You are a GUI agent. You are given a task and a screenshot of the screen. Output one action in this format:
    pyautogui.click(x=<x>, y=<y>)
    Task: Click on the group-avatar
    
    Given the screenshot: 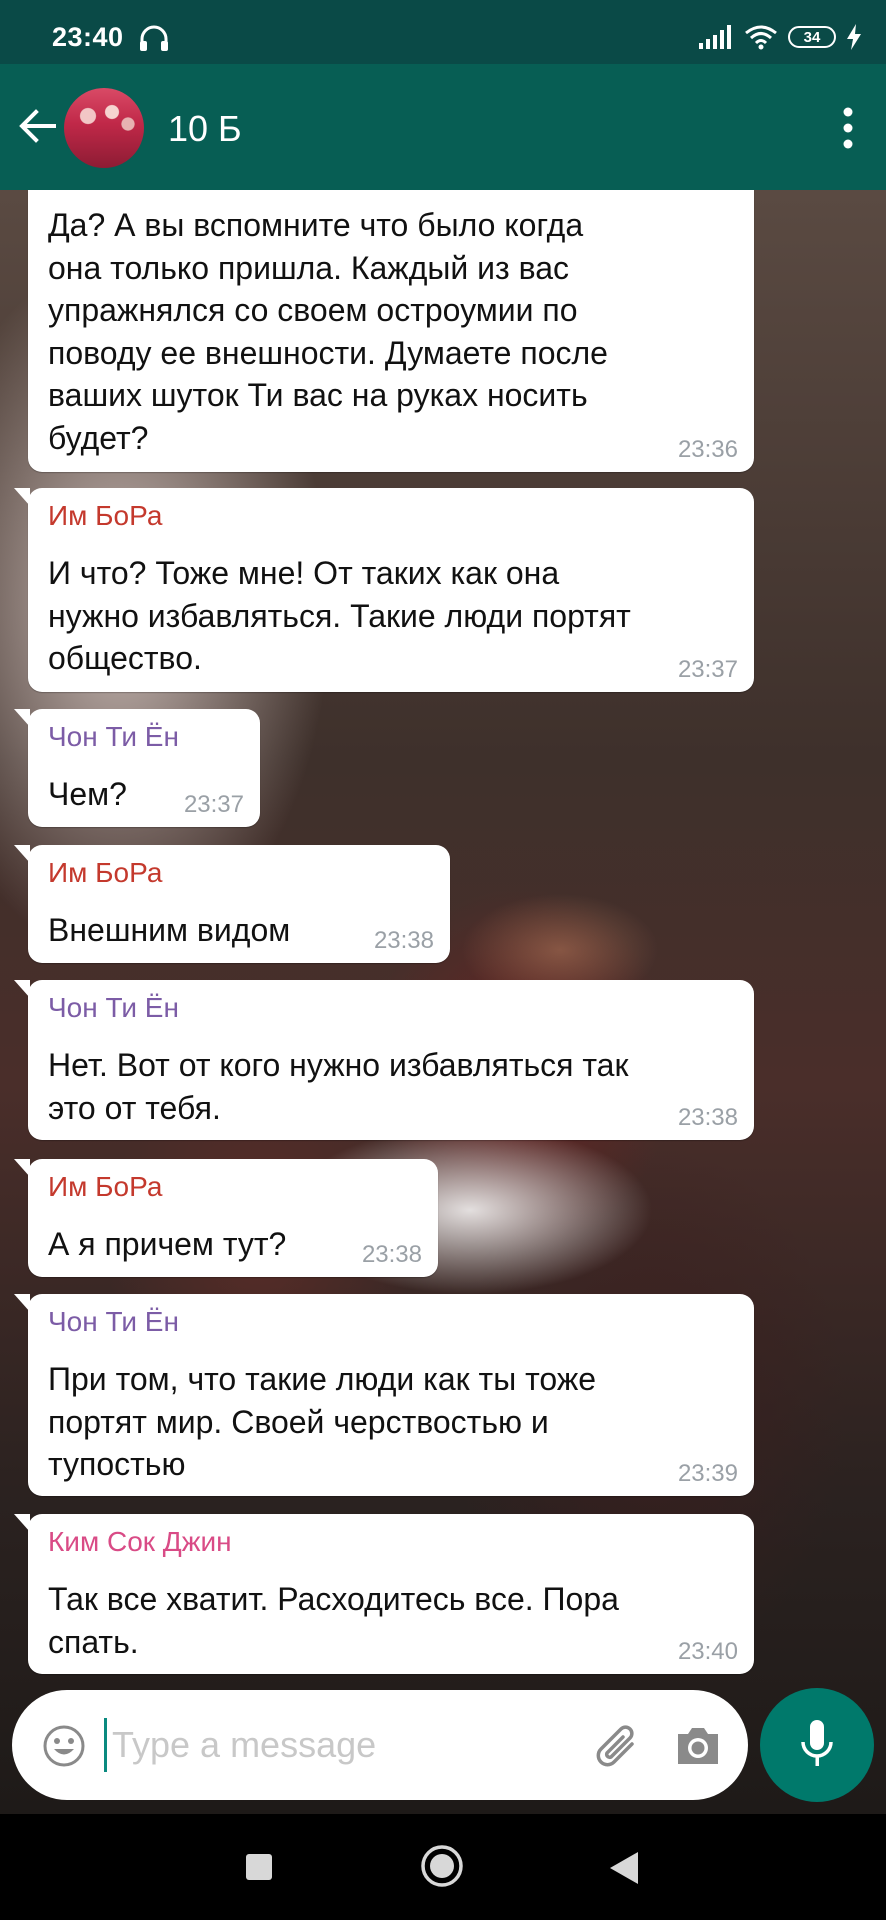 What is the action you would take?
    pyautogui.click(x=104, y=128)
    